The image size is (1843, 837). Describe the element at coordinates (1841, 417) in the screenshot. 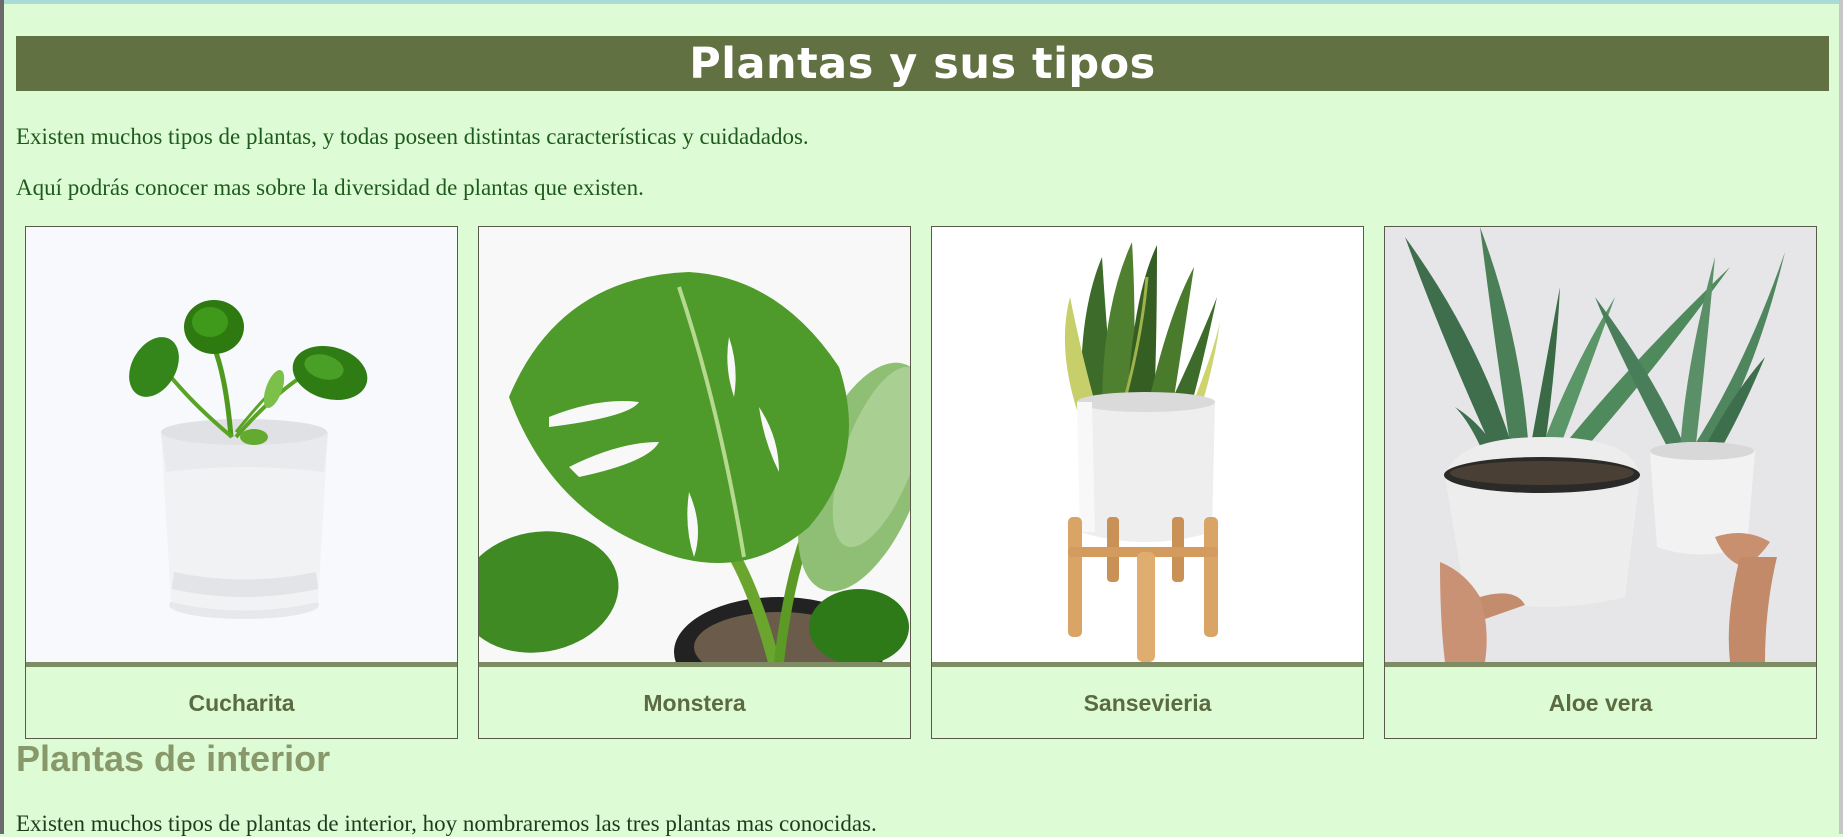

I see `window-scrollbar` at that location.